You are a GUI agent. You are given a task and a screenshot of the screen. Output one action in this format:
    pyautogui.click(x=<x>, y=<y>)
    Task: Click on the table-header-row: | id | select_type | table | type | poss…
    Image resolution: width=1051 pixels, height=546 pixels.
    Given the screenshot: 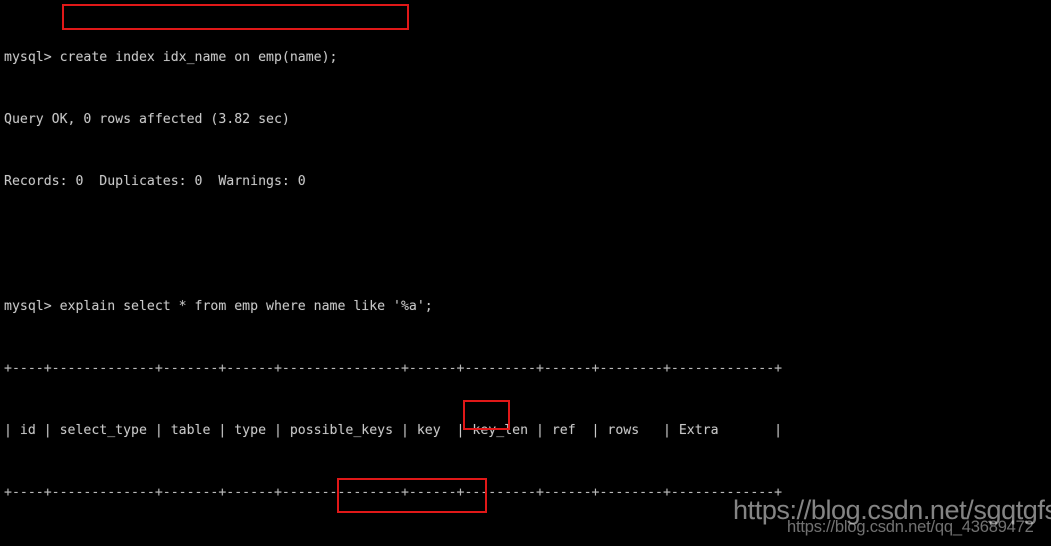 What is the action you would take?
    pyautogui.click(x=393, y=430)
    